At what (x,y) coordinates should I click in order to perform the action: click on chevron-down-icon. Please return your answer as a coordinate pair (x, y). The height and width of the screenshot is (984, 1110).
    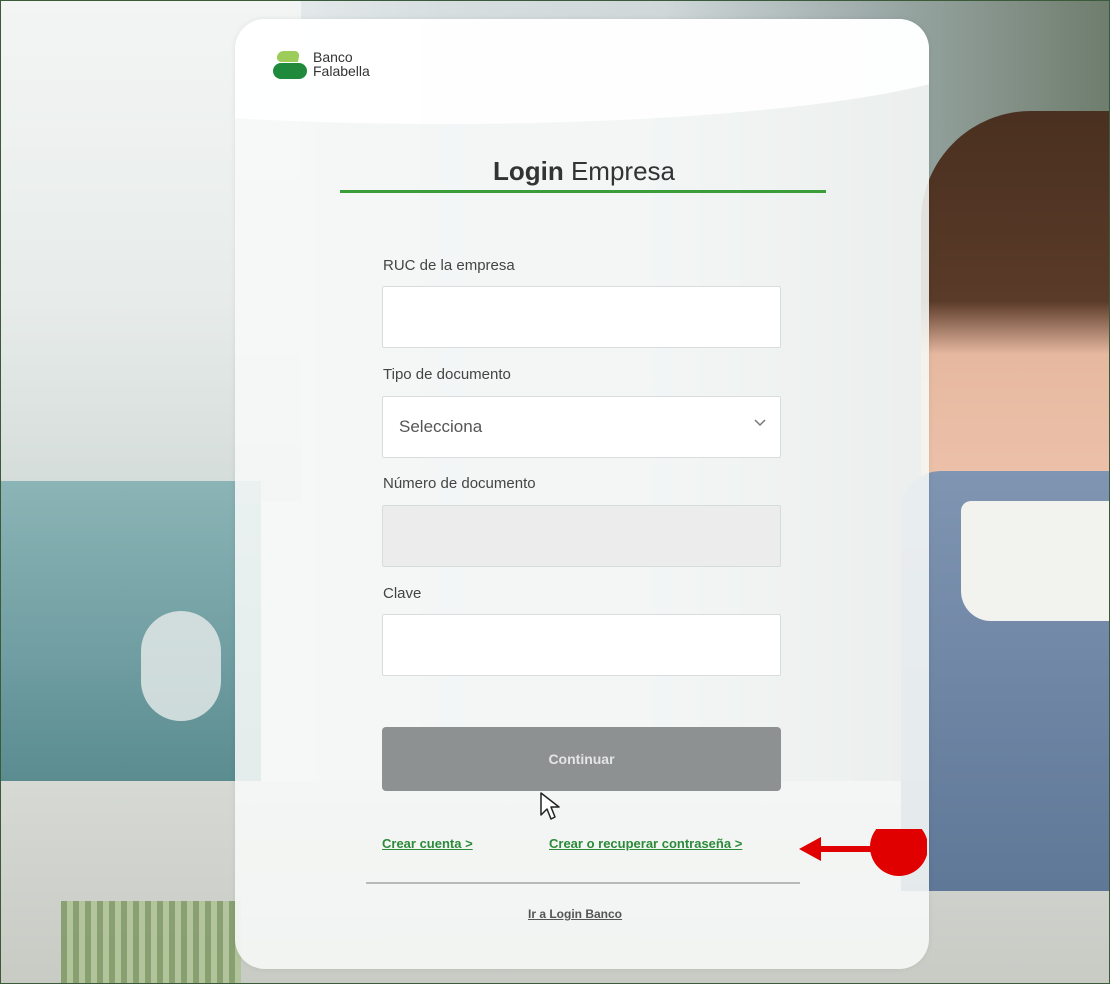
    Looking at the image, I should click on (760, 423).